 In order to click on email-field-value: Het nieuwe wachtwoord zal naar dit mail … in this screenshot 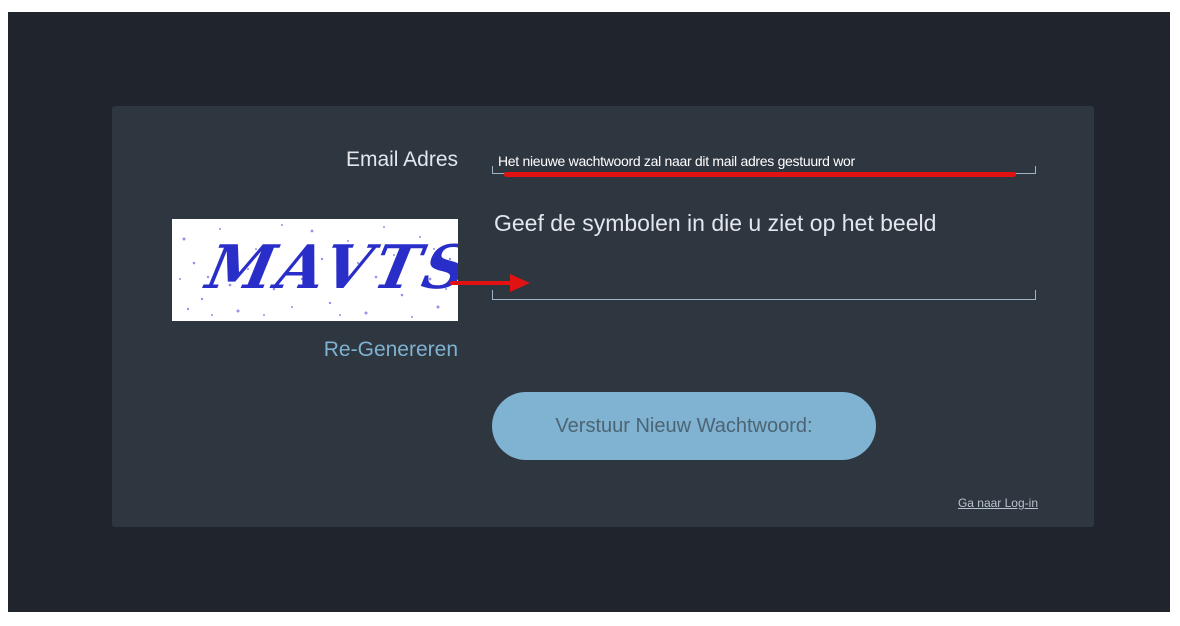, I will do `click(676, 161)`.